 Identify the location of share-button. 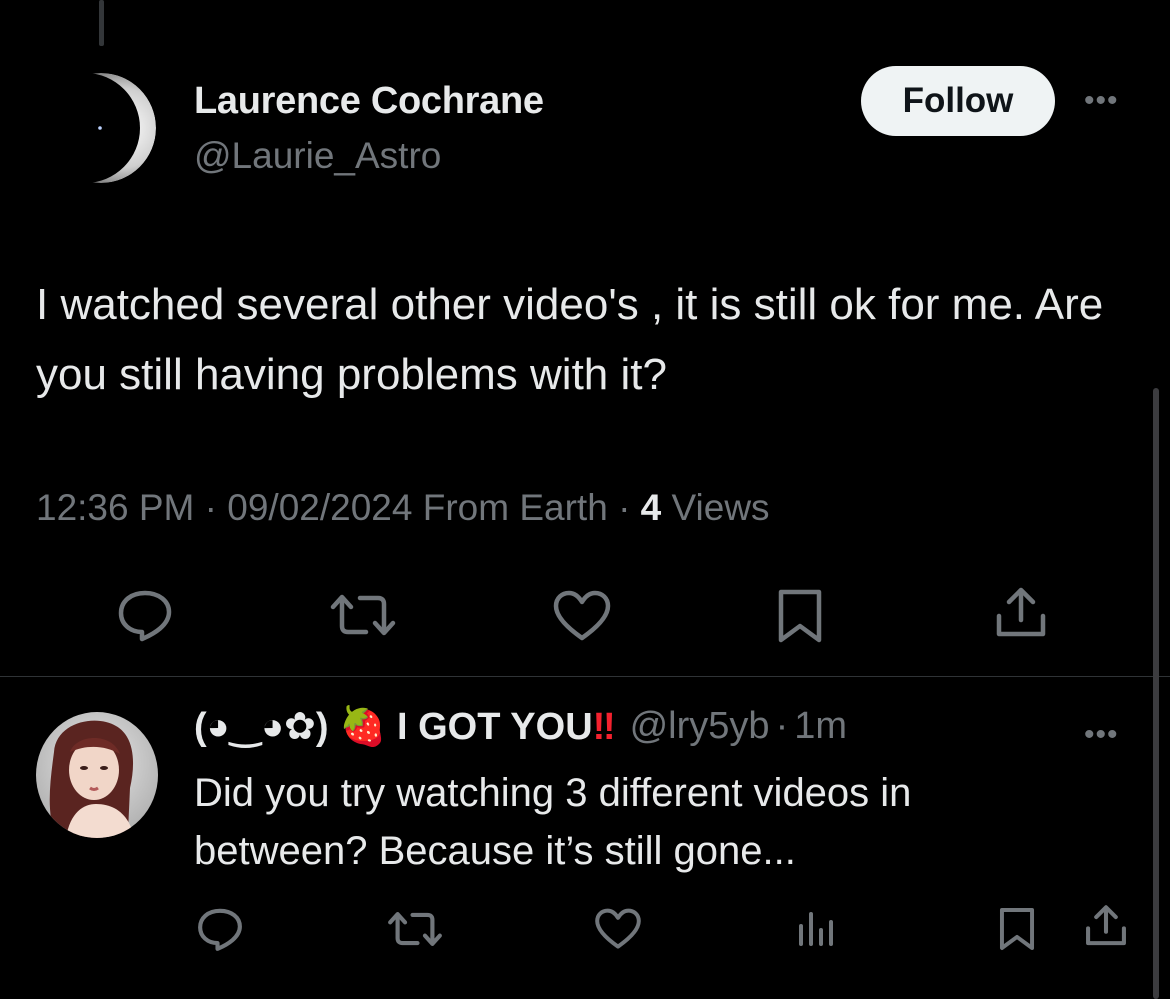
(1021, 613).